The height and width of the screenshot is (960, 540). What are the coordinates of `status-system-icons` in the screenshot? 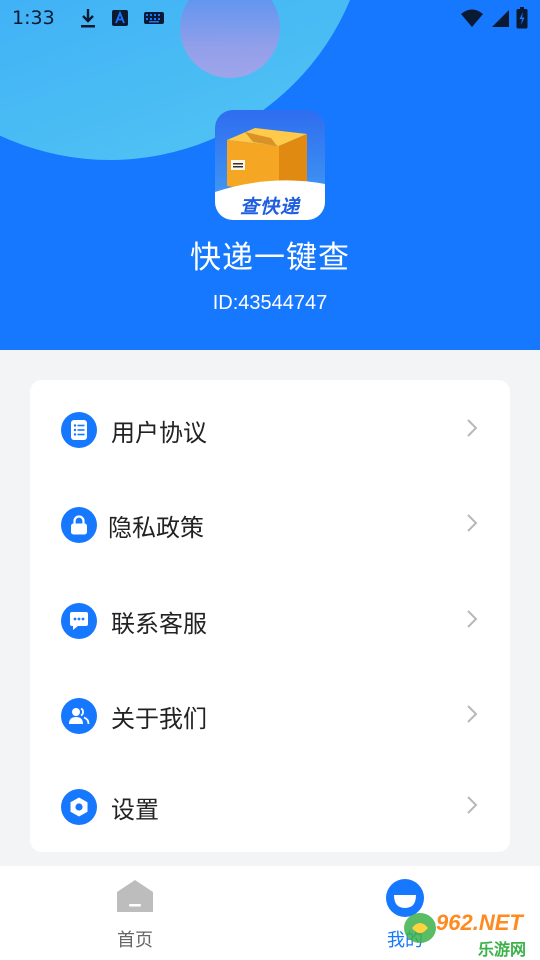 It's located at (494, 18).